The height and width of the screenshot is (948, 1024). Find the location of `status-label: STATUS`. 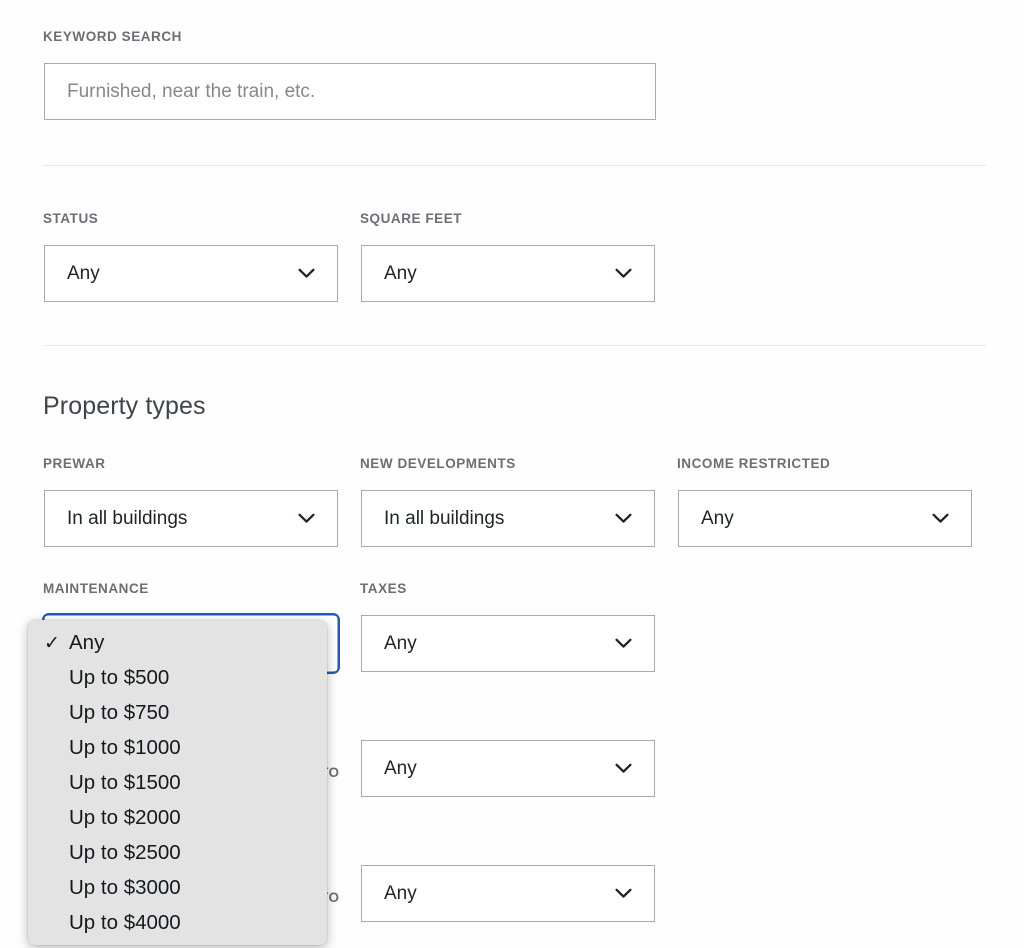

status-label: STATUS is located at coordinates (71, 218).